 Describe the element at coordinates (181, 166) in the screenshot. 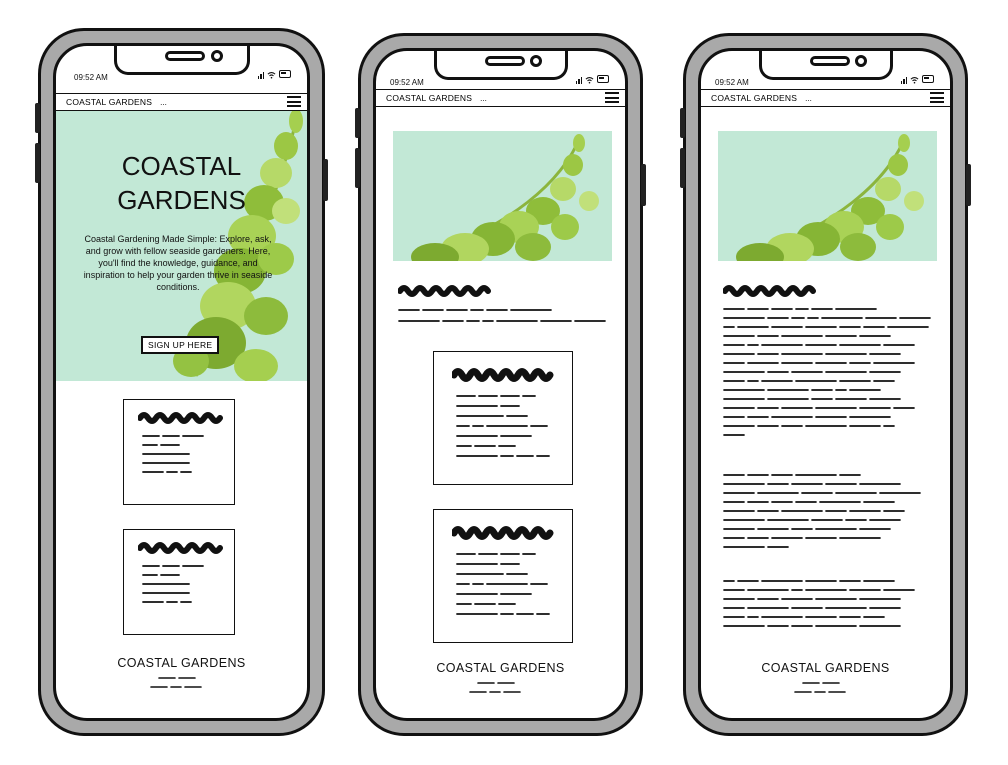

I see `hero-title-line-1: COASTAL` at that location.